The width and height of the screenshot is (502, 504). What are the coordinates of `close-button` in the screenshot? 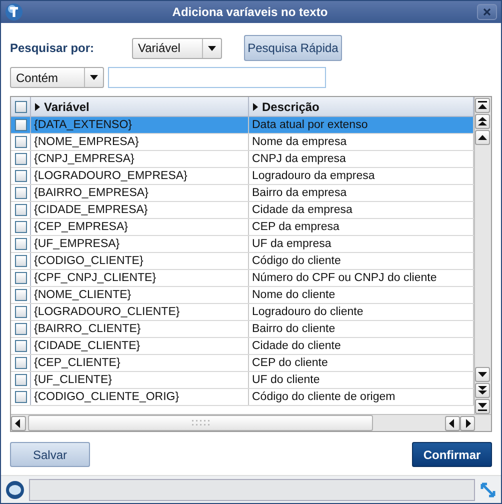 It's located at (487, 12).